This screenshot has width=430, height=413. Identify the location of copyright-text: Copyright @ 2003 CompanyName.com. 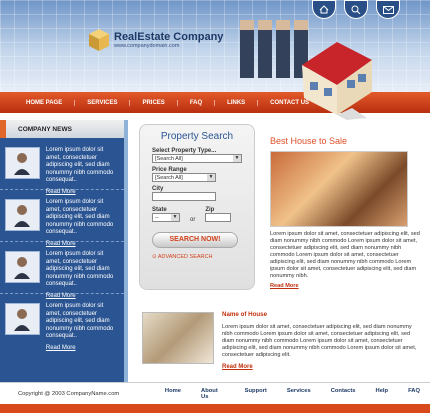
(69, 393).